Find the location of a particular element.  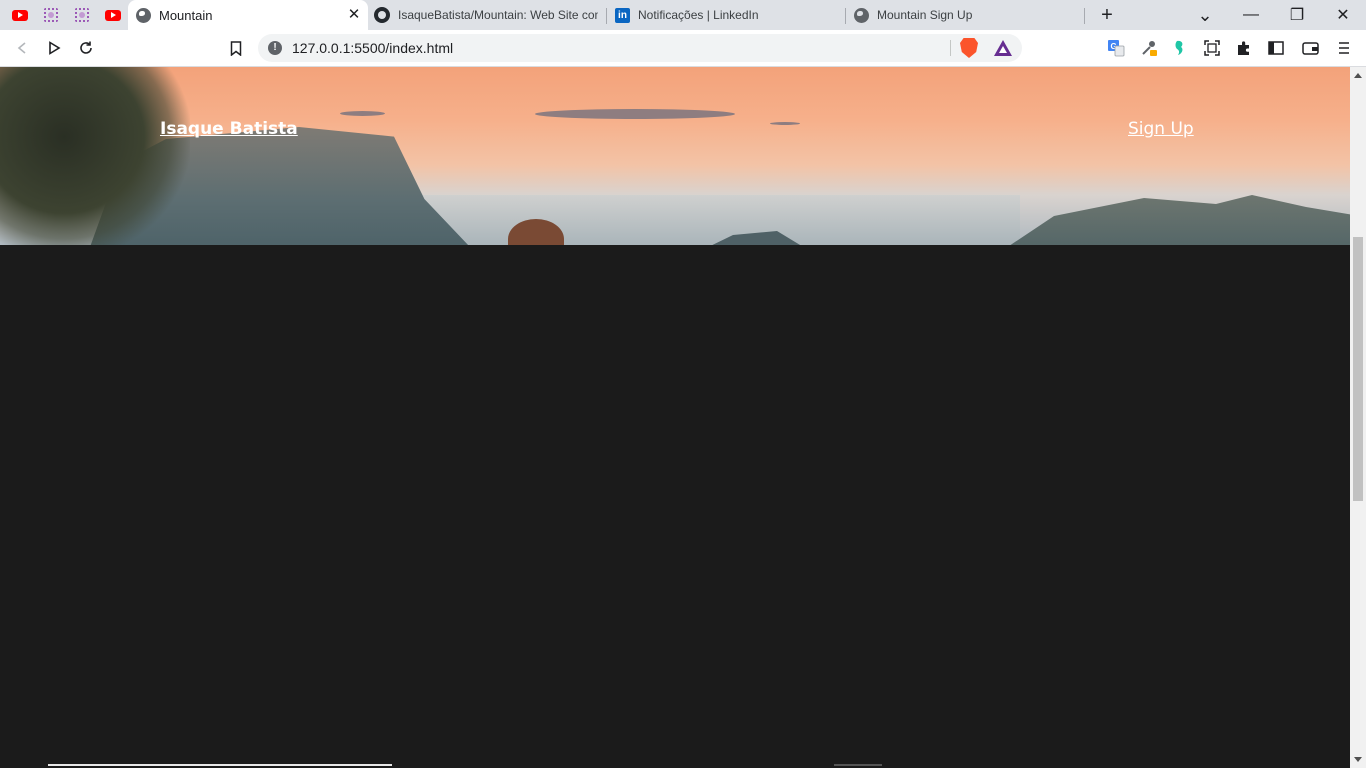

extension-eyedropper-button is located at coordinates (1149, 48).